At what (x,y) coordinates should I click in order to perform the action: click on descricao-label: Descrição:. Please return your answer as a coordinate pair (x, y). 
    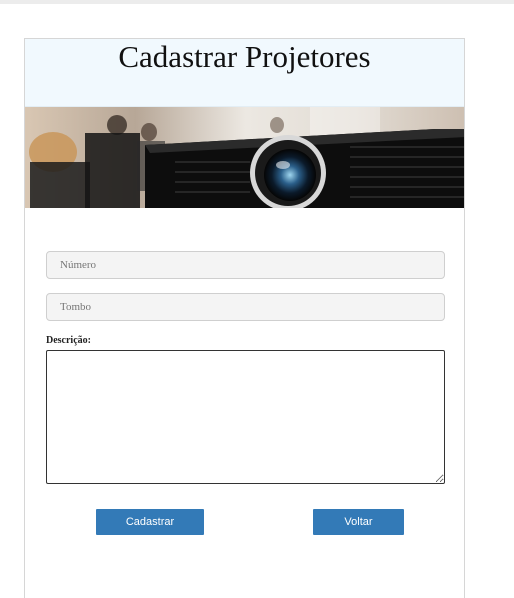
    Looking at the image, I should click on (68, 340).